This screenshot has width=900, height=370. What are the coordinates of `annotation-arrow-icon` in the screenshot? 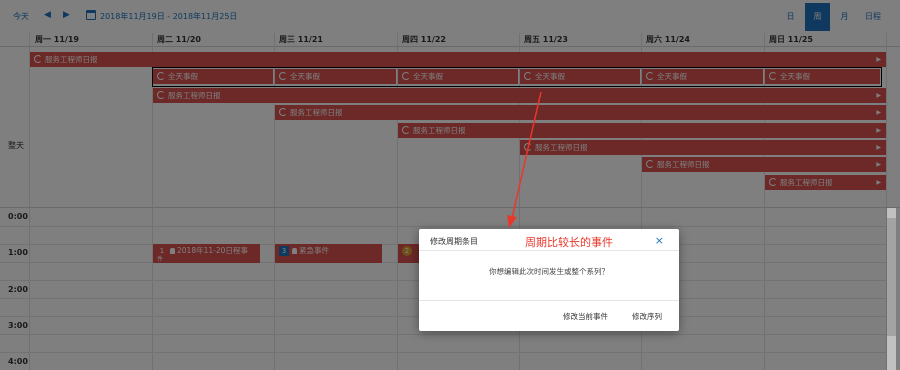 It's located at (524, 159).